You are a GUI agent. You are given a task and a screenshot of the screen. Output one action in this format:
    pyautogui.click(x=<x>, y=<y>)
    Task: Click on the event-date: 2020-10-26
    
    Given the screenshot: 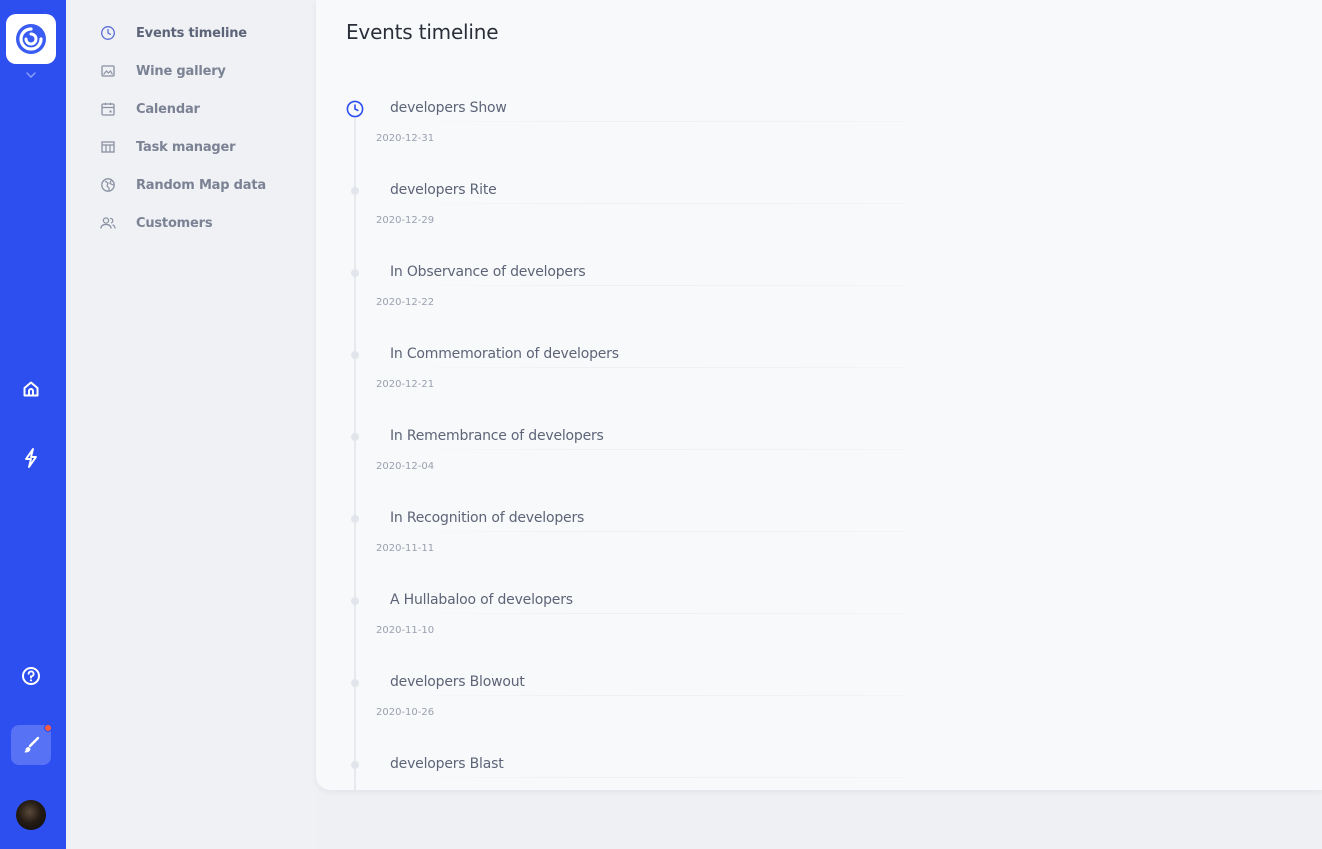 What is the action you would take?
    pyautogui.click(x=405, y=712)
    